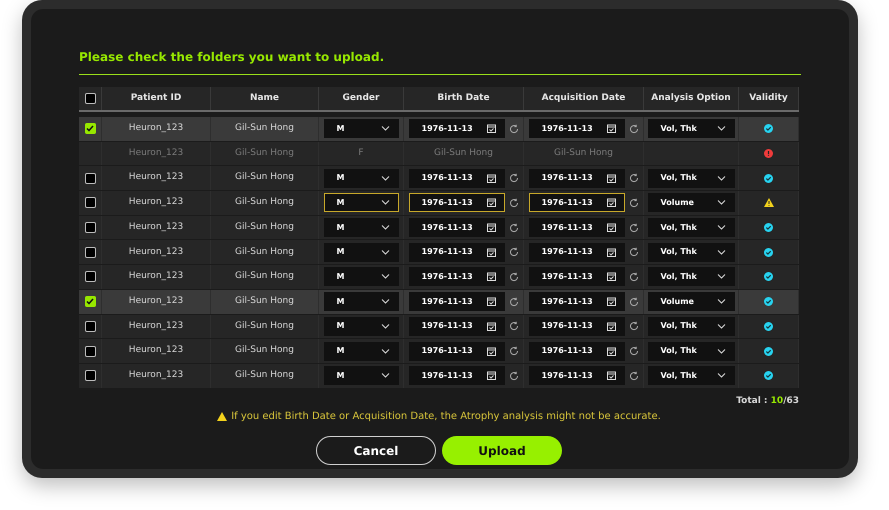 This screenshot has width=889, height=510. What do you see at coordinates (265, 98) in the screenshot?
I see `column-header: Name` at bounding box center [265, 98].